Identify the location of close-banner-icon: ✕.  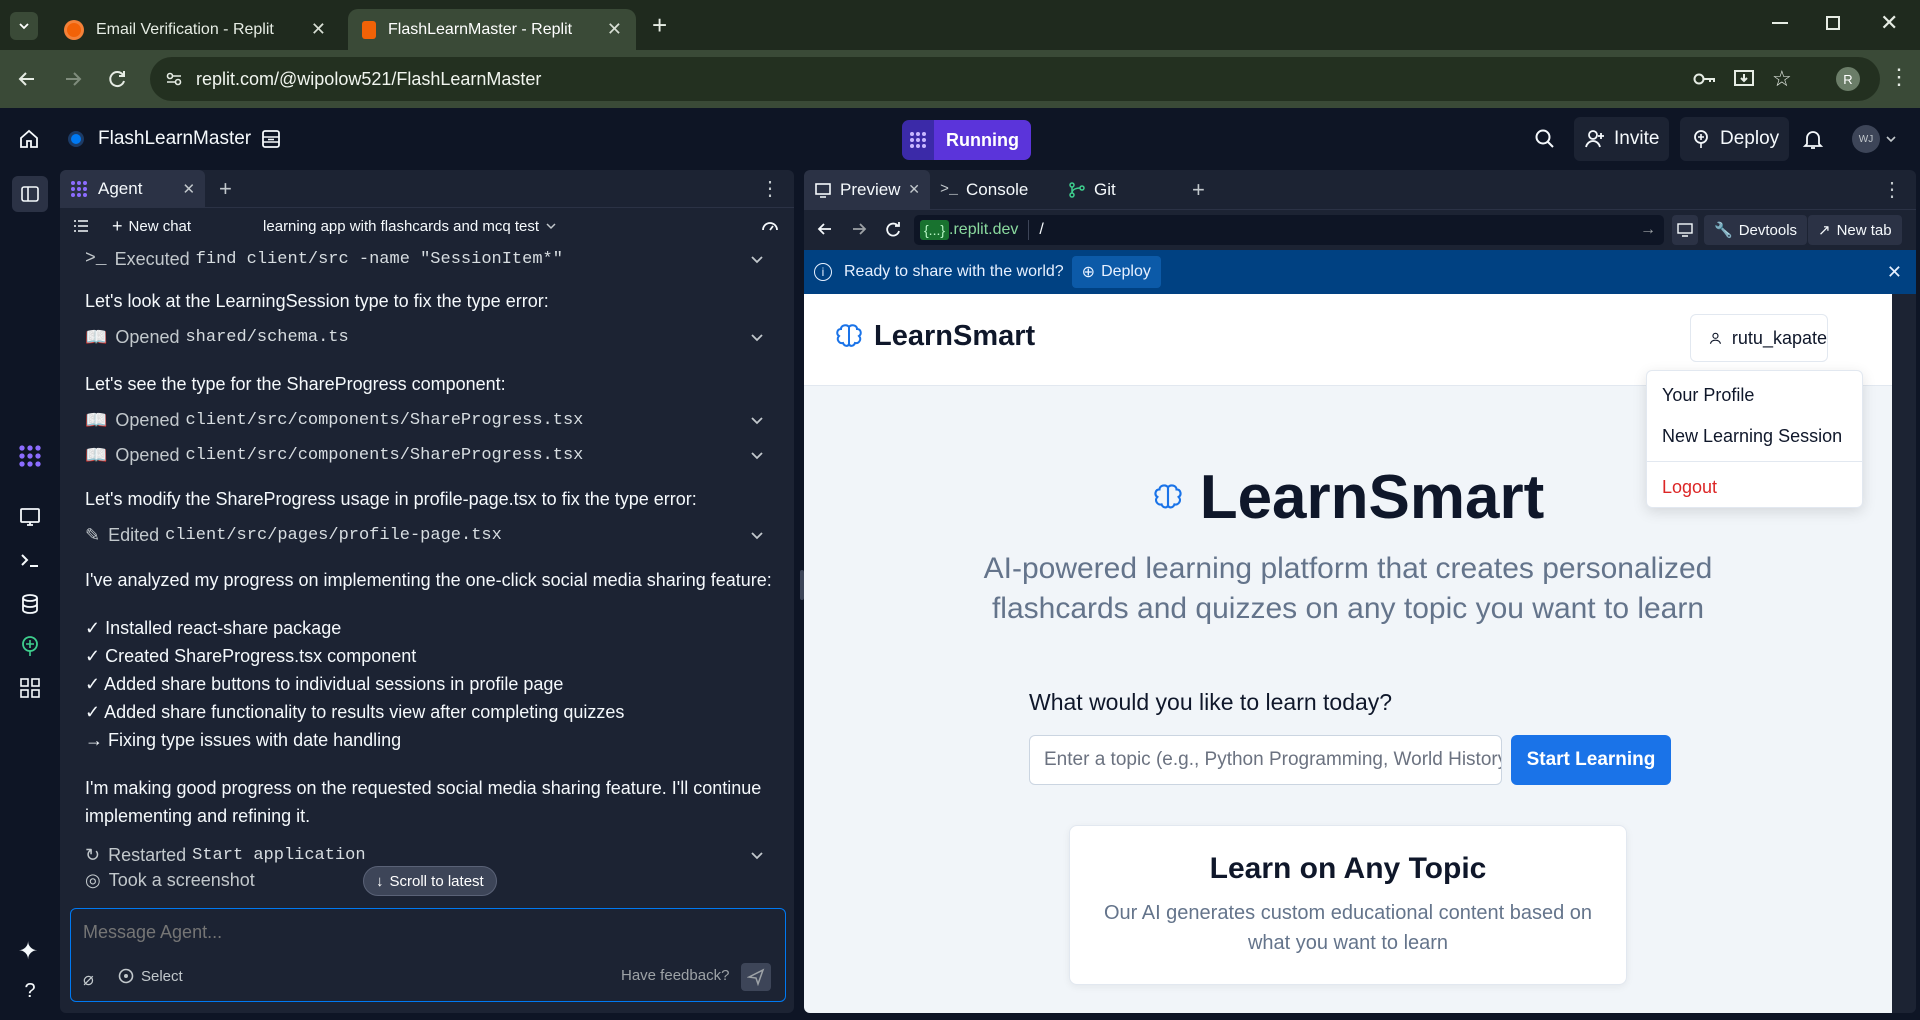
(1894, 272).